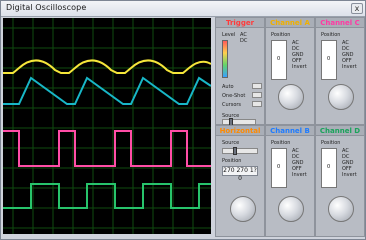 Image resolution: width=366 pixels, height=240 pixels. Describe the element at coordinates (229, 35) in the screenshot. I see `trigger-level-label: Level` at that location.